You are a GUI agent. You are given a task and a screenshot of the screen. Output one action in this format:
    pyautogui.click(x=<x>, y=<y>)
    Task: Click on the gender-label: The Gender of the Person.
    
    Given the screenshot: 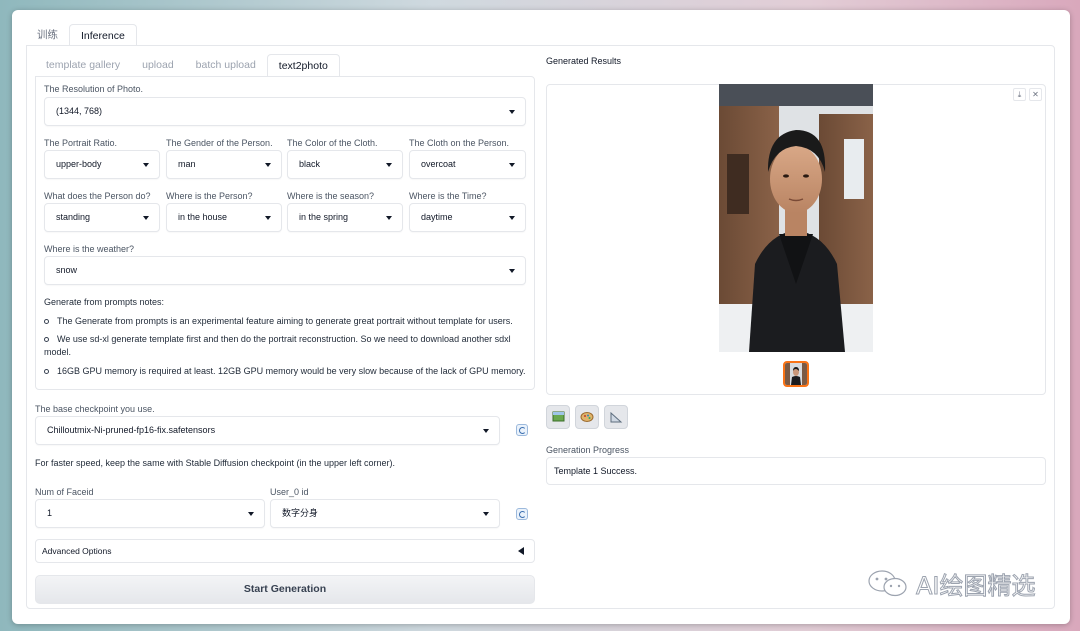 What is the action you would take?
    pyautogui.click(x=219, y=143)
    